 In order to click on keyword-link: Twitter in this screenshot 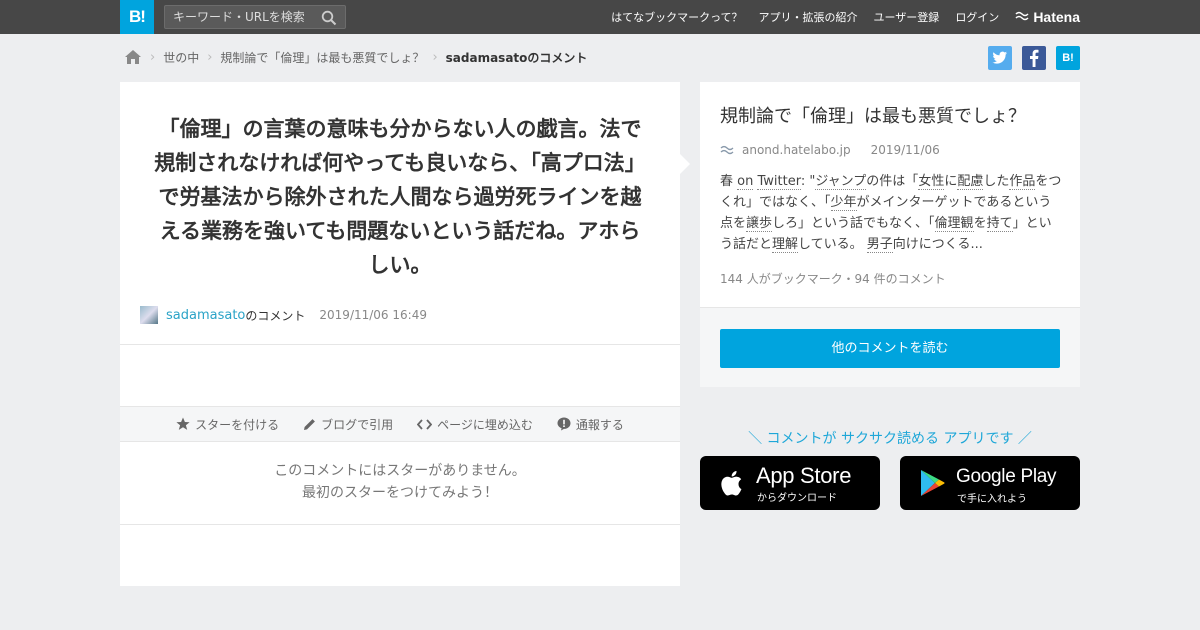, I will do `click(779, 182)`.